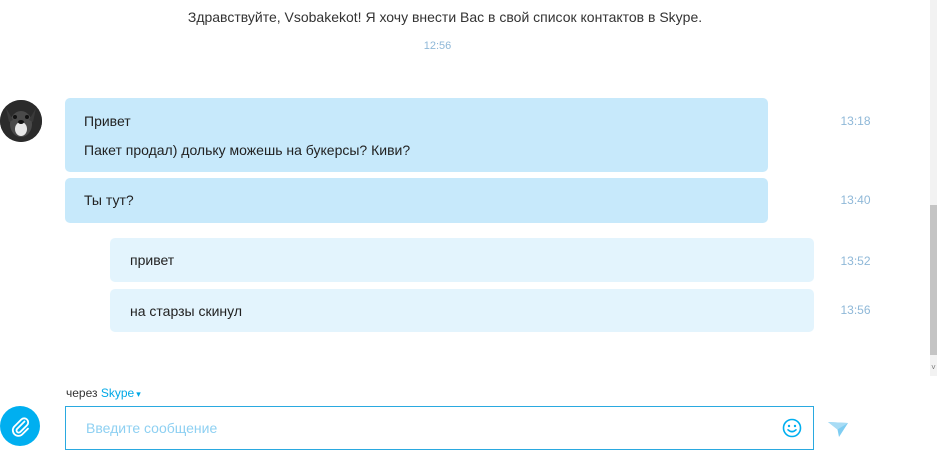 The image size is (937, 455). What do you see at coordinates (416, 200) in the screenshot?
I see `message-bubble-incoming: Ты тут?` at bounding box center [416, 200].